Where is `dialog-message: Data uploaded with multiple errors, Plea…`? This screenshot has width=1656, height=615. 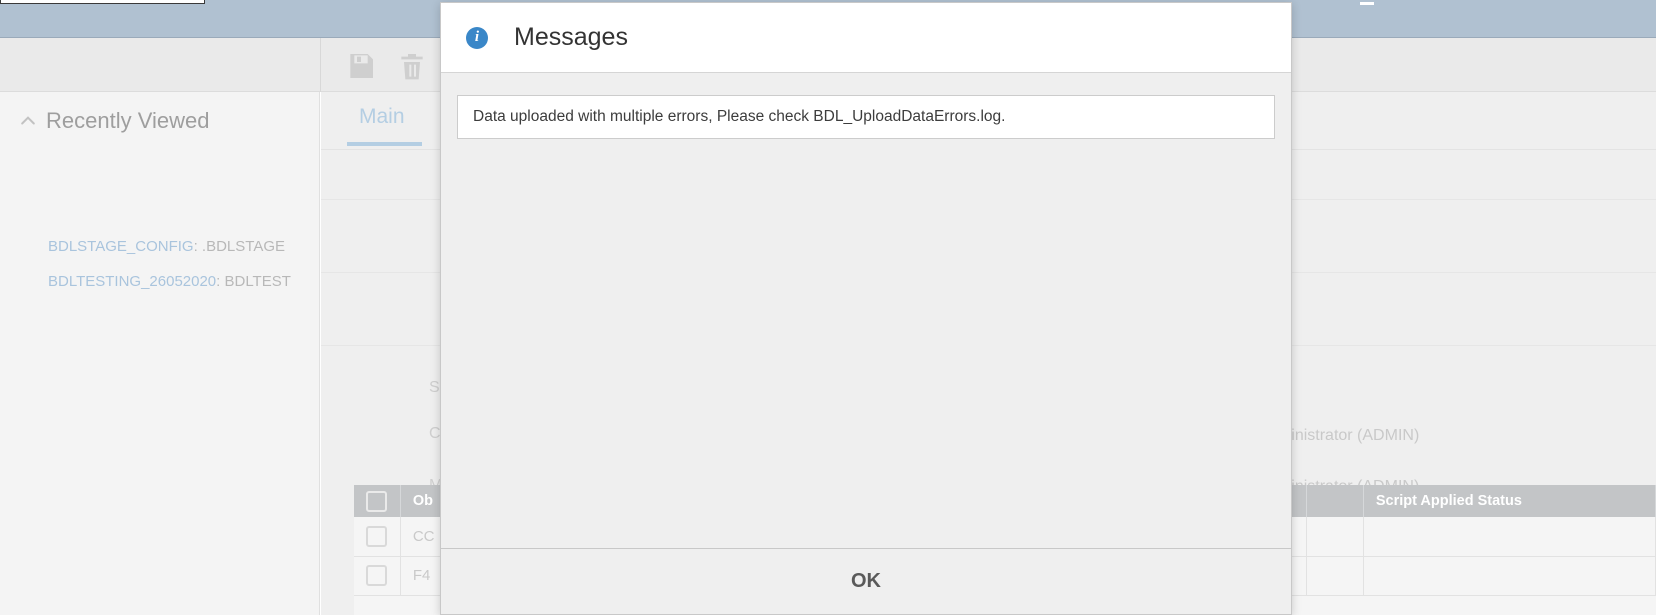 dialog-message: Data uploaded with multiple errors, Plea… is located at coordinates (866, 117).